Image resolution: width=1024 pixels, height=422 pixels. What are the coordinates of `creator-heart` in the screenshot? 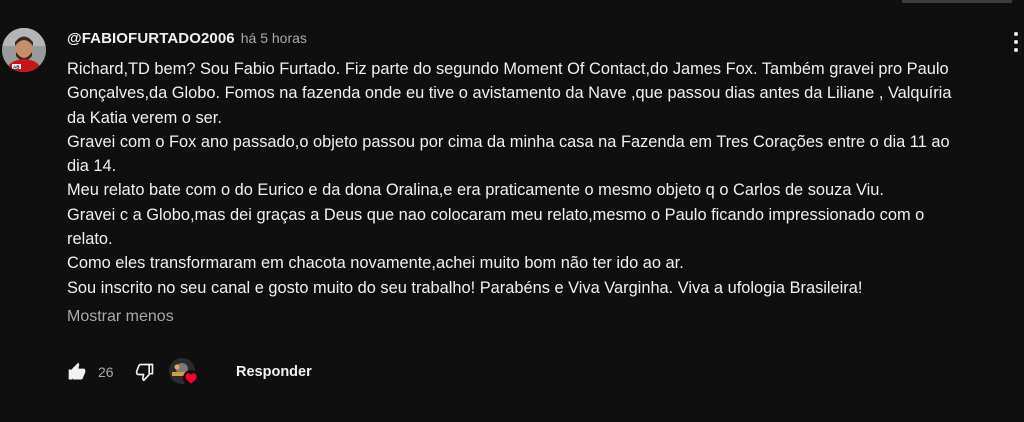 It's located at (185, 372).